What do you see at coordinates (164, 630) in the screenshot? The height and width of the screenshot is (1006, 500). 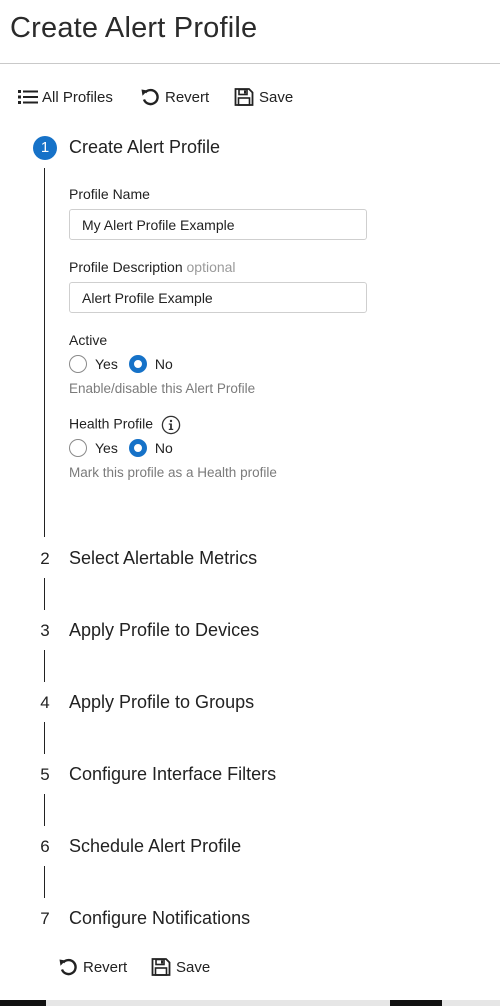 I see `step-3-title: Apply Profile to Devices` at bounding box center [164, 630].